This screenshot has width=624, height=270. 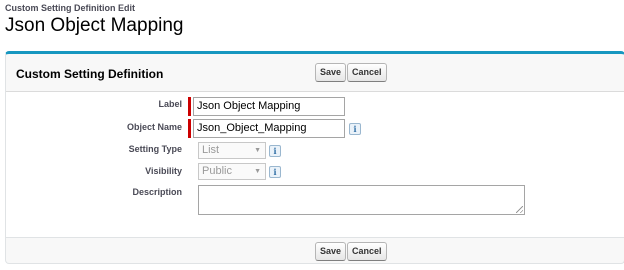 What do you see at coordinates (94, 25) in the screenshot?
I see `page-title: Json Object Mapping` at bounding box center [94, 25].